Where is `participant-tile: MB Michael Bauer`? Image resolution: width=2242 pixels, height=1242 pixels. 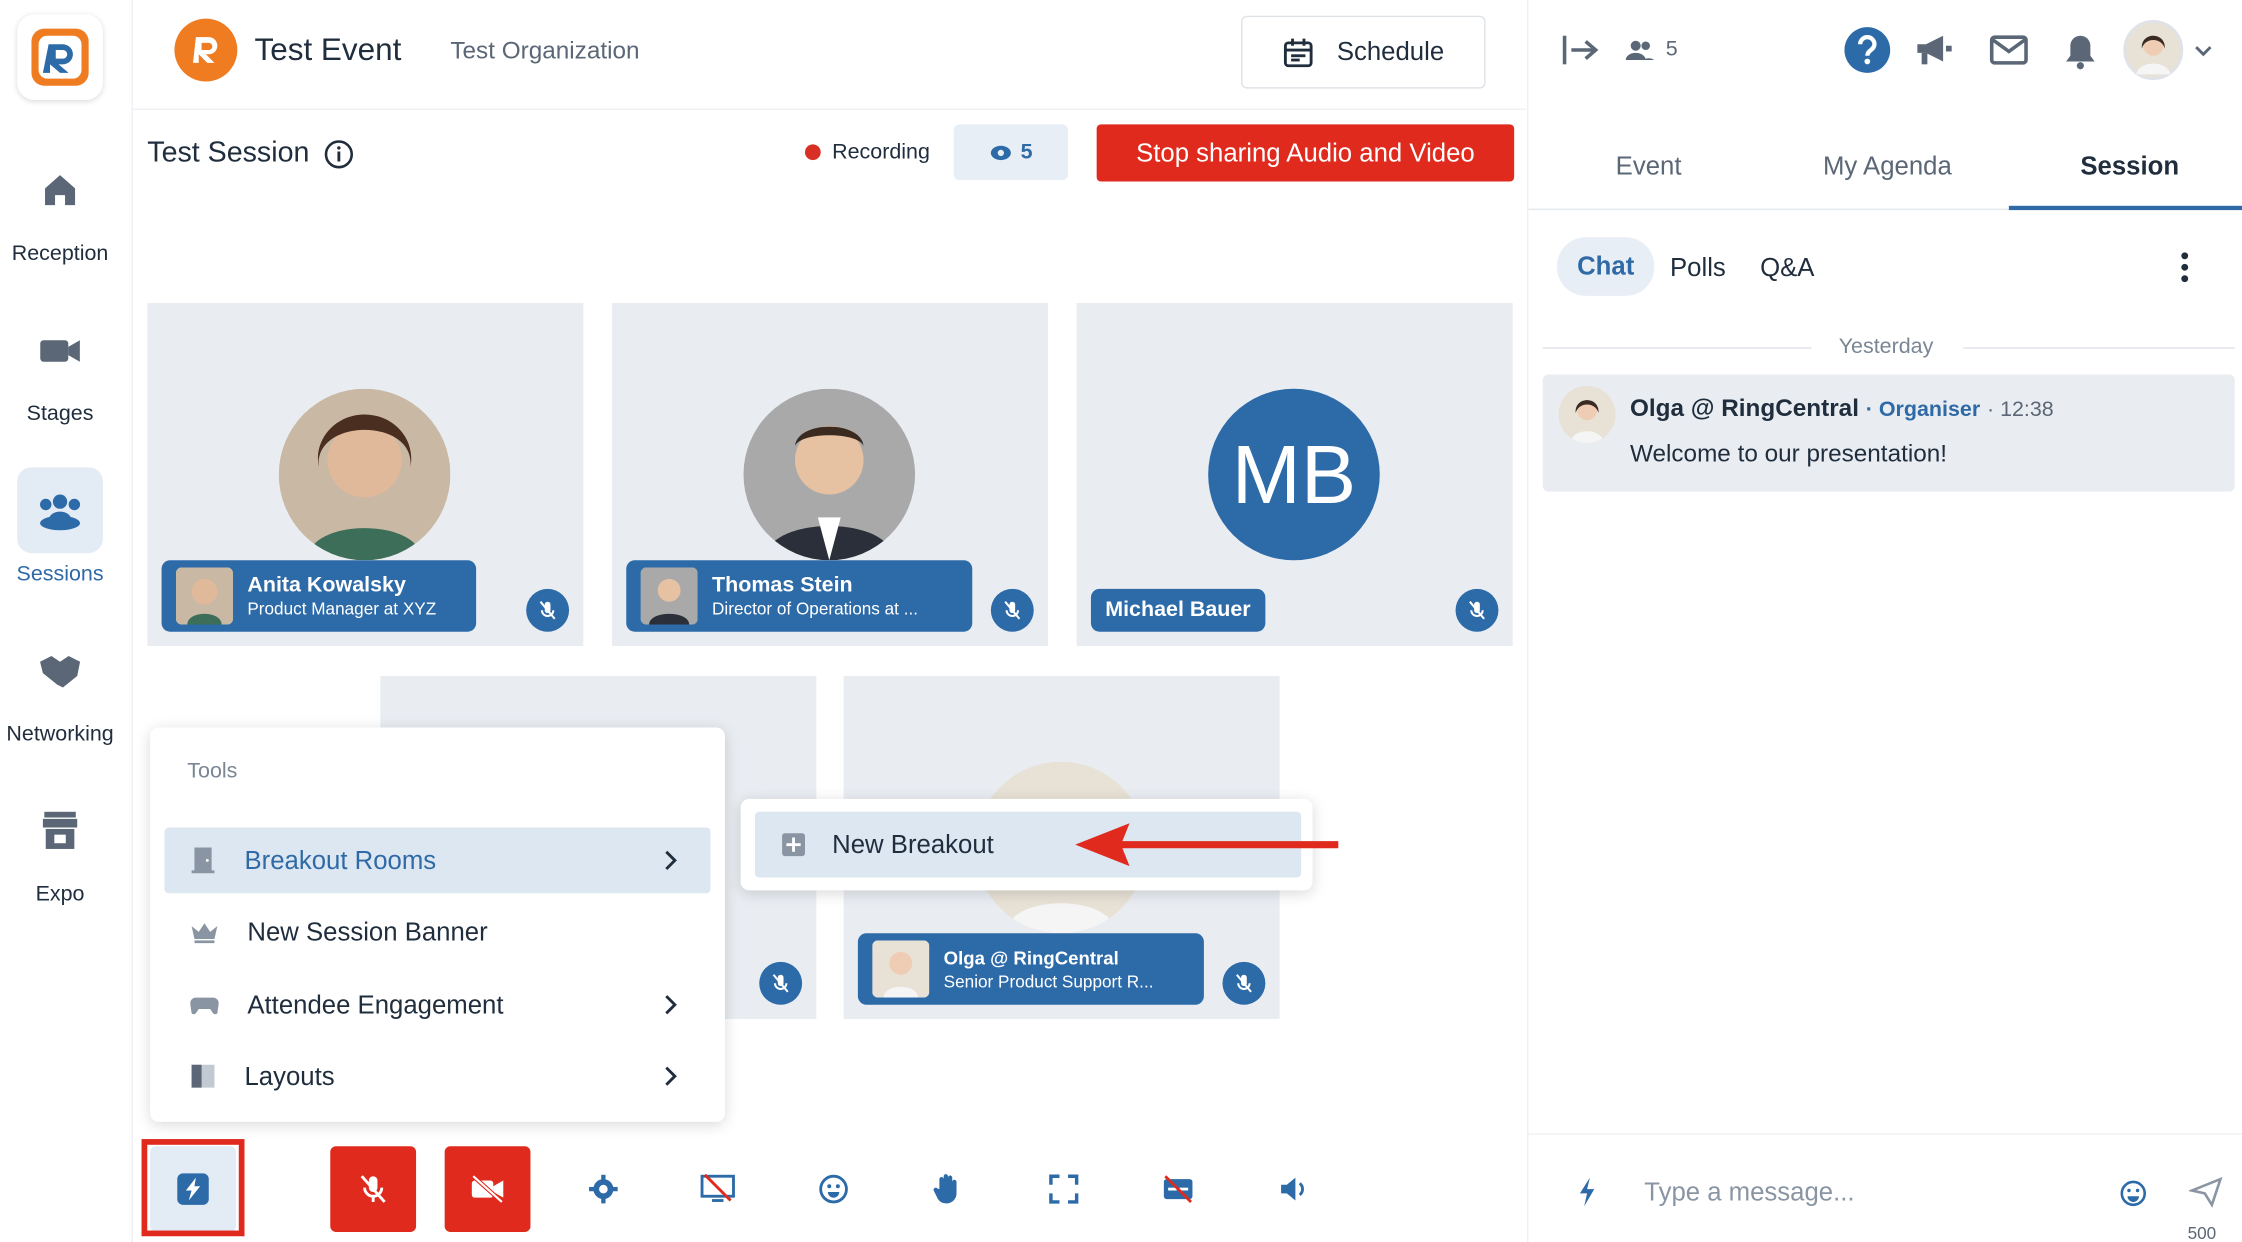 participant-tile: MB Michael Bauer is located at coordinates (1294, 474).